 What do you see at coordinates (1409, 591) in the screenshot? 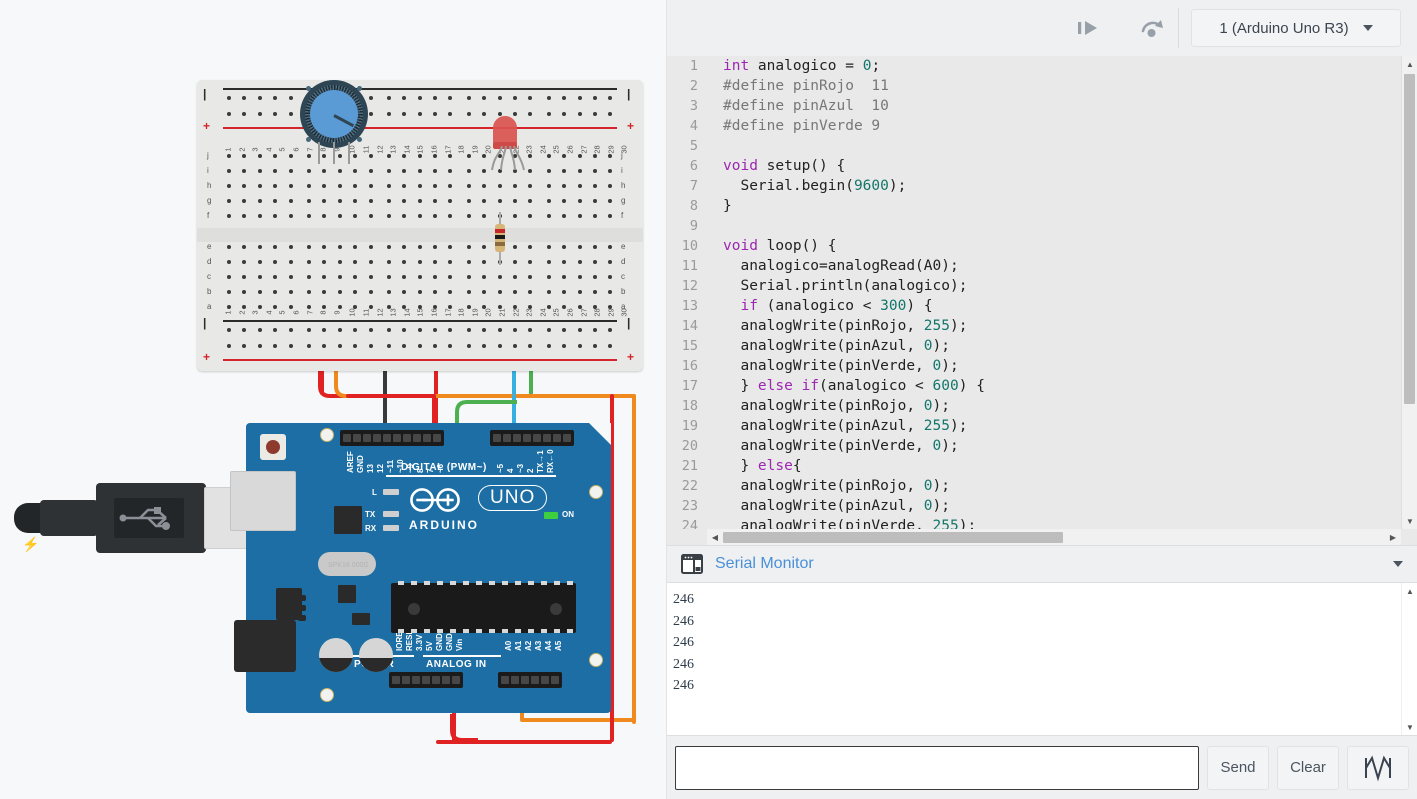
I see `scroll-up-arrow: ▲` at bounding box center [1409, 591].